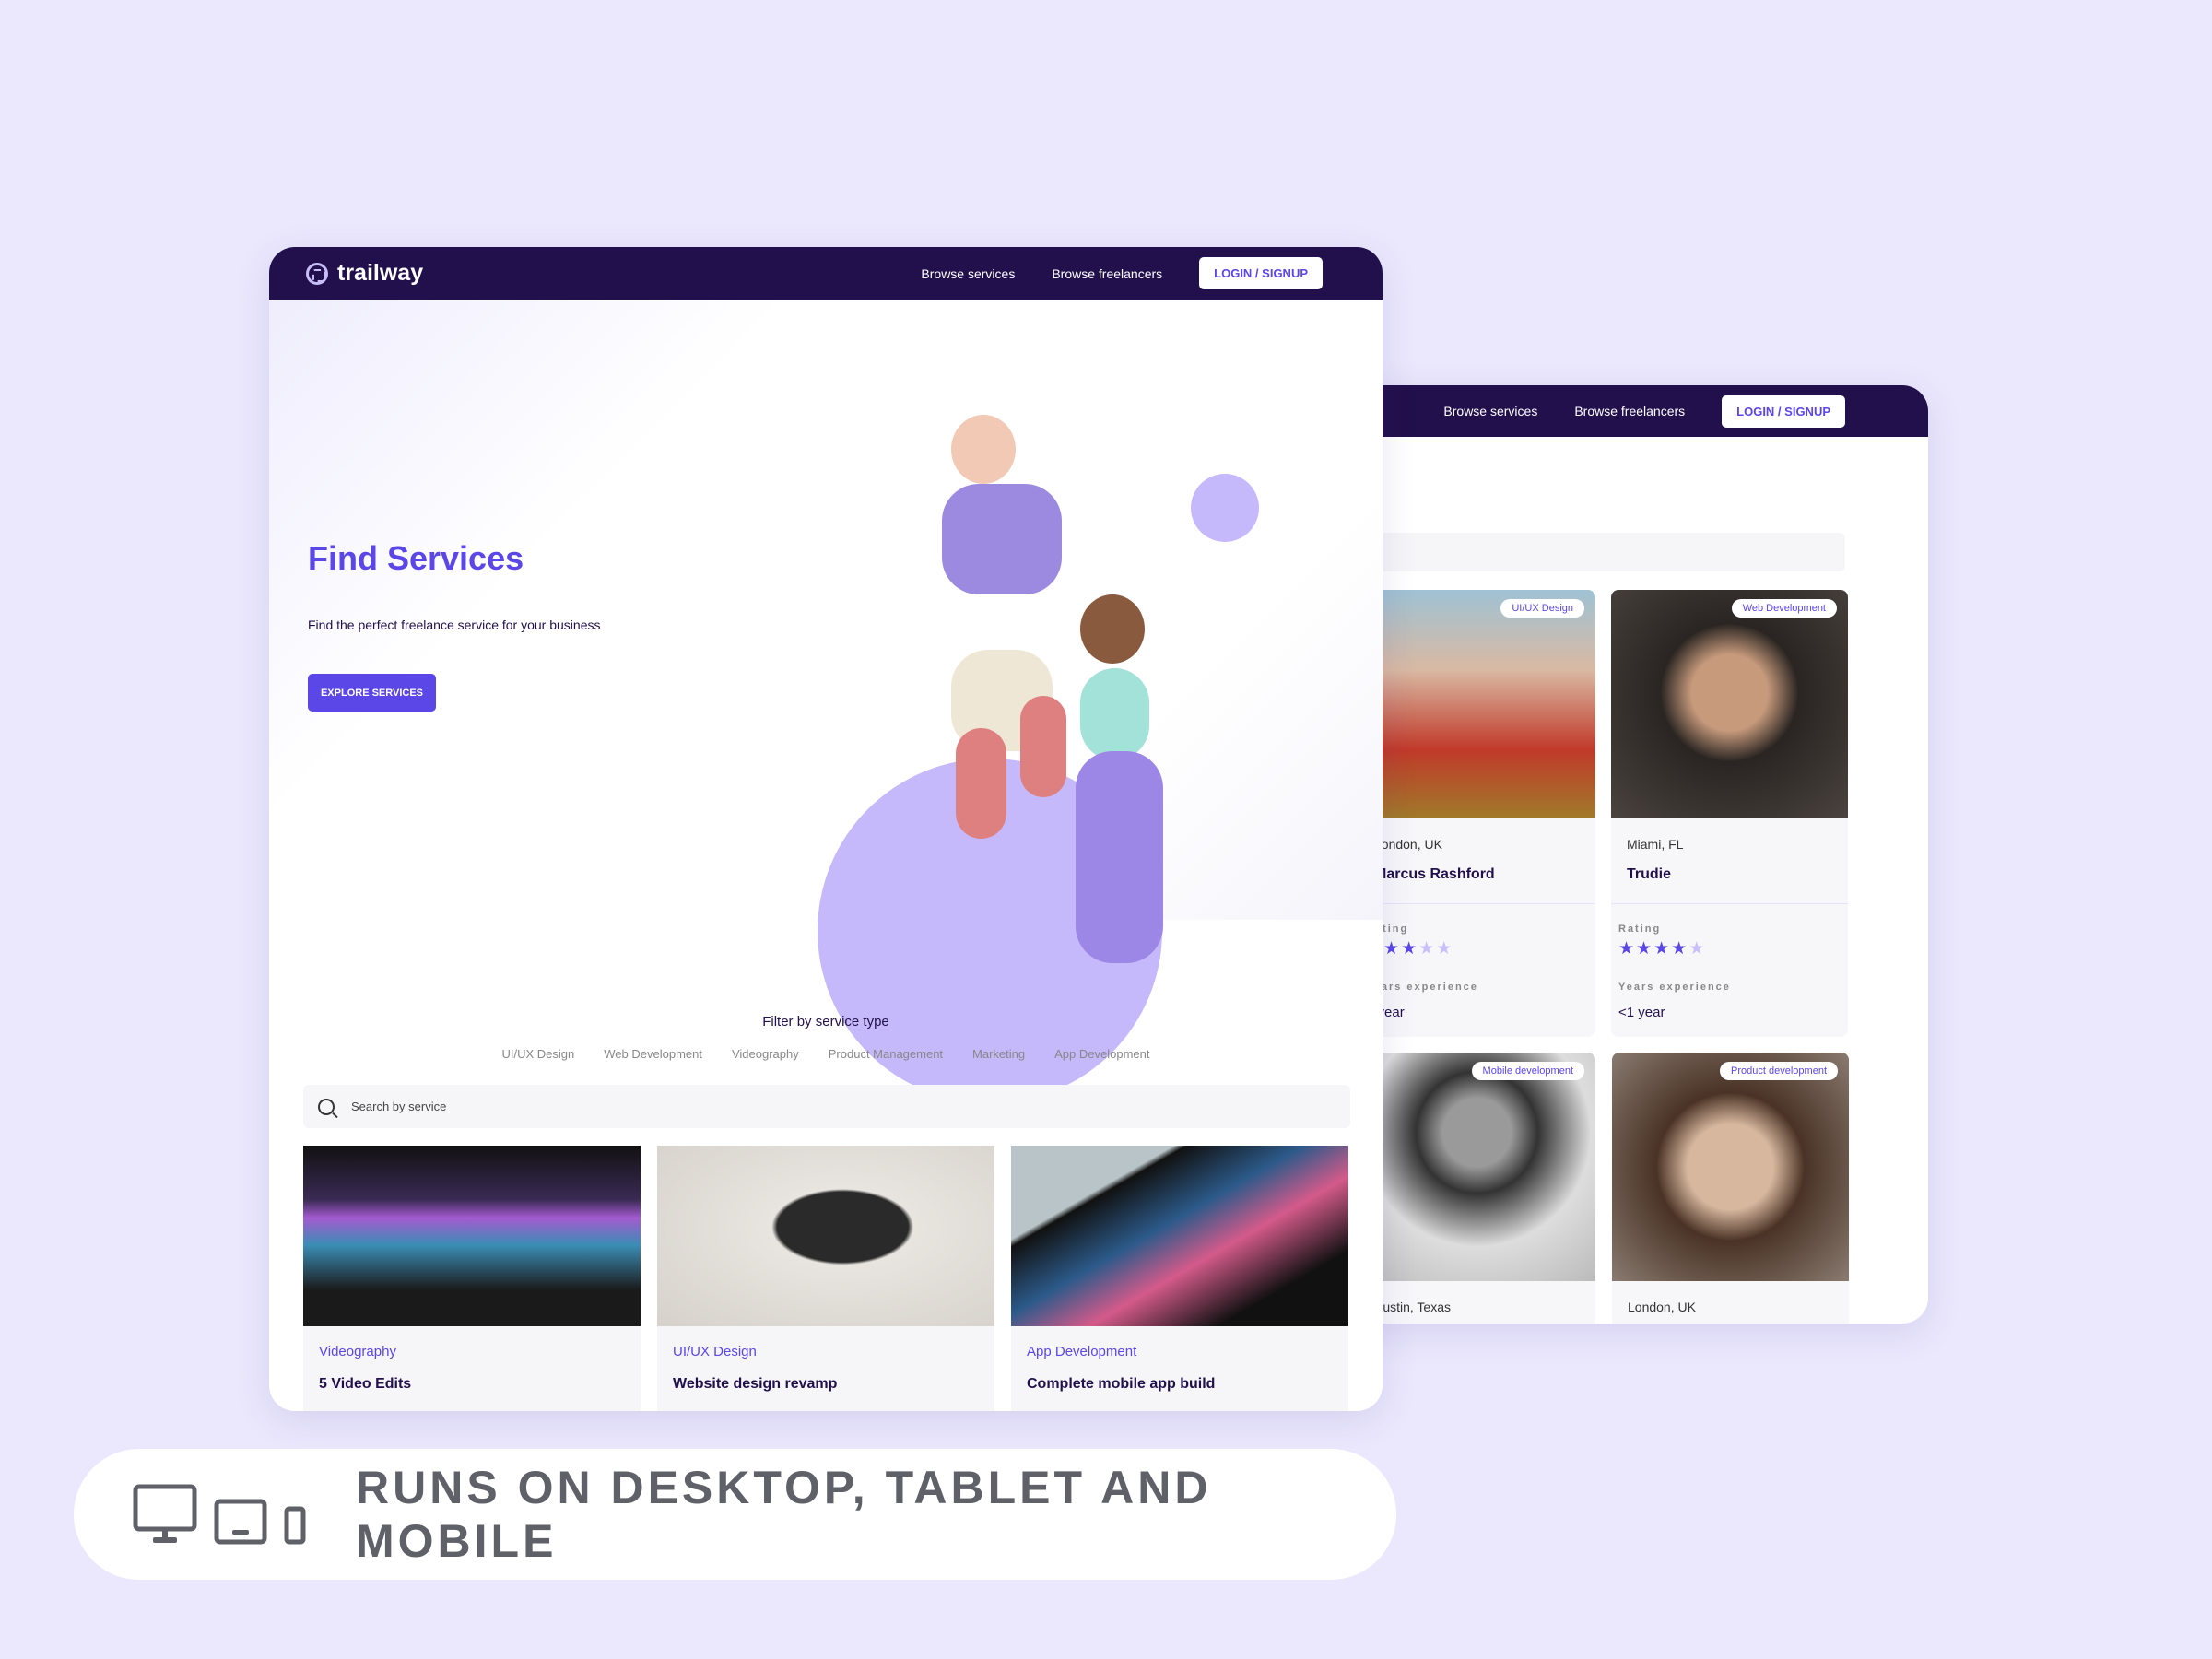 The height and width of the screenshot is (1659, 2212). What do you see at coordinates (1641, 1012) in the screenshot?
I see `experience-value: <1 year` at bounding box center [1641, 1012].